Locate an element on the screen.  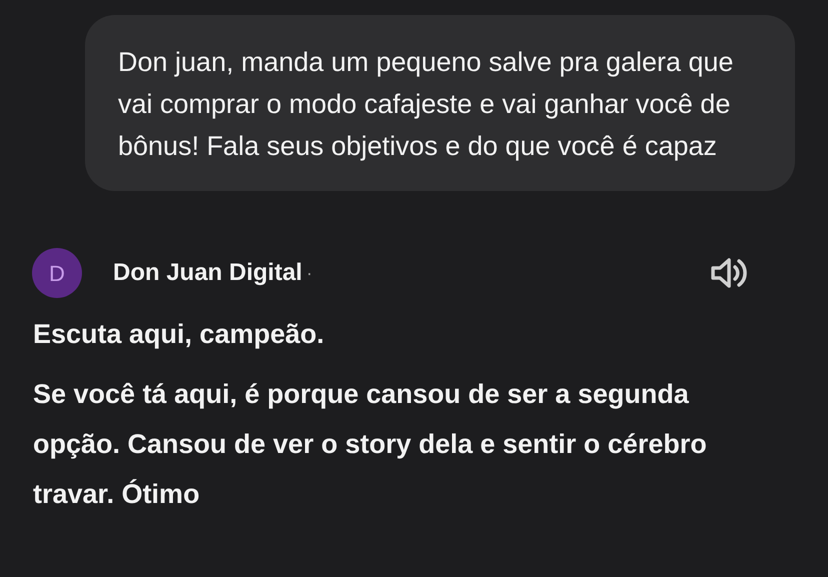
sender-name: Don Juan Digital is located at coordinates (207, 273).